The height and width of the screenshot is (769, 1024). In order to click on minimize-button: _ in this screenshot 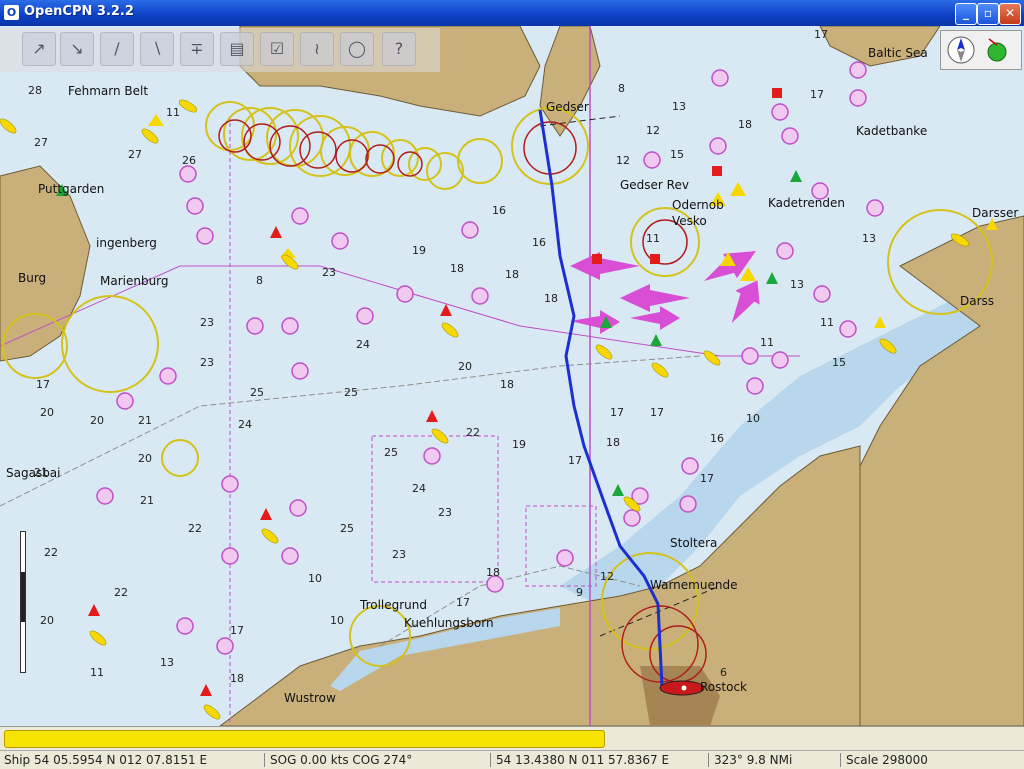, I will do `click(966, 14)`.